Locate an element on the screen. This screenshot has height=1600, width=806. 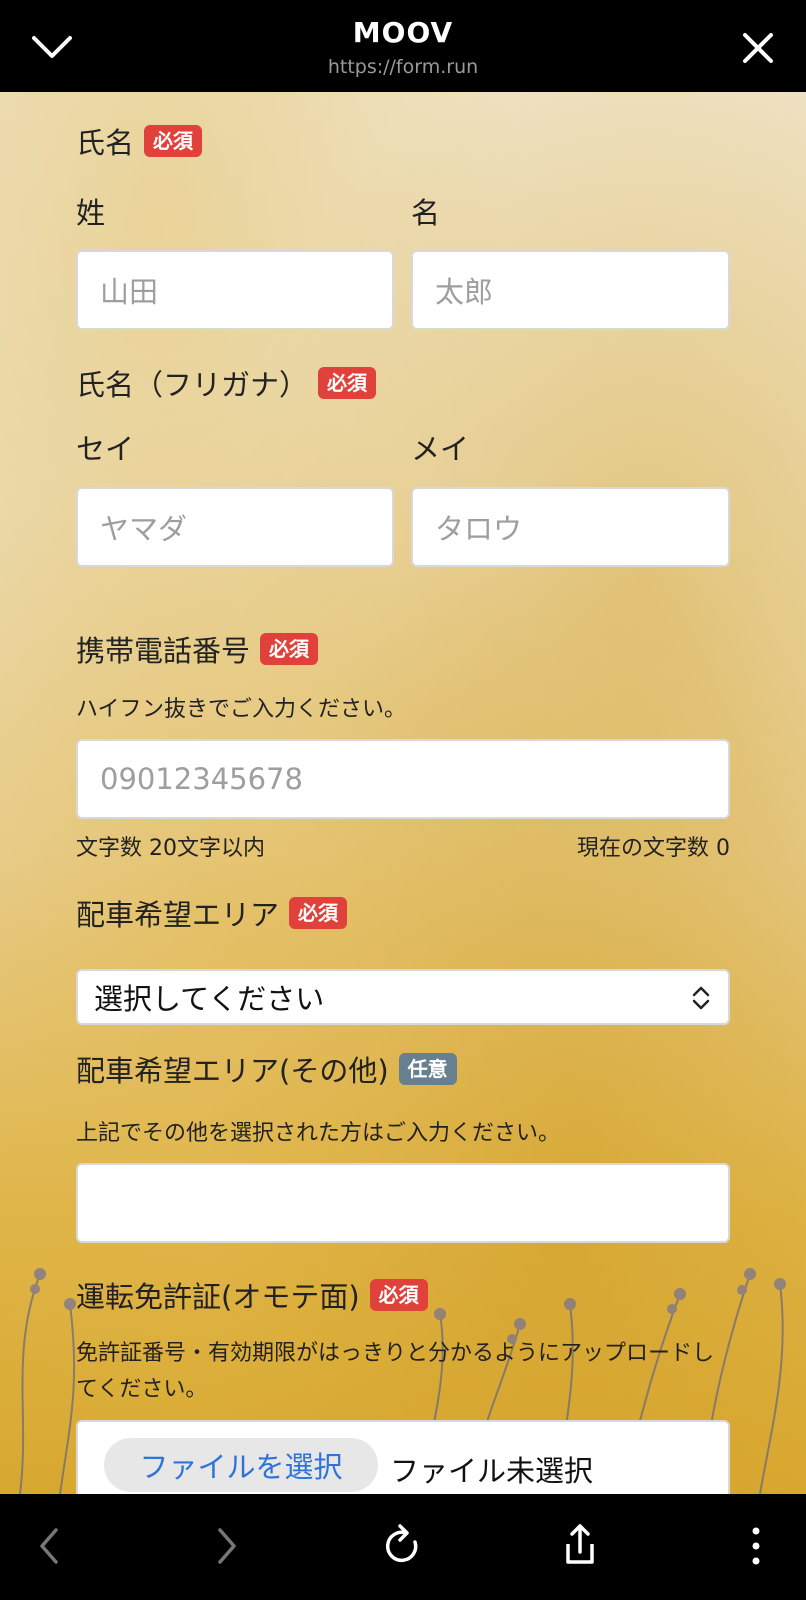
browser-toolbar is located at coordinates (403, 1547).